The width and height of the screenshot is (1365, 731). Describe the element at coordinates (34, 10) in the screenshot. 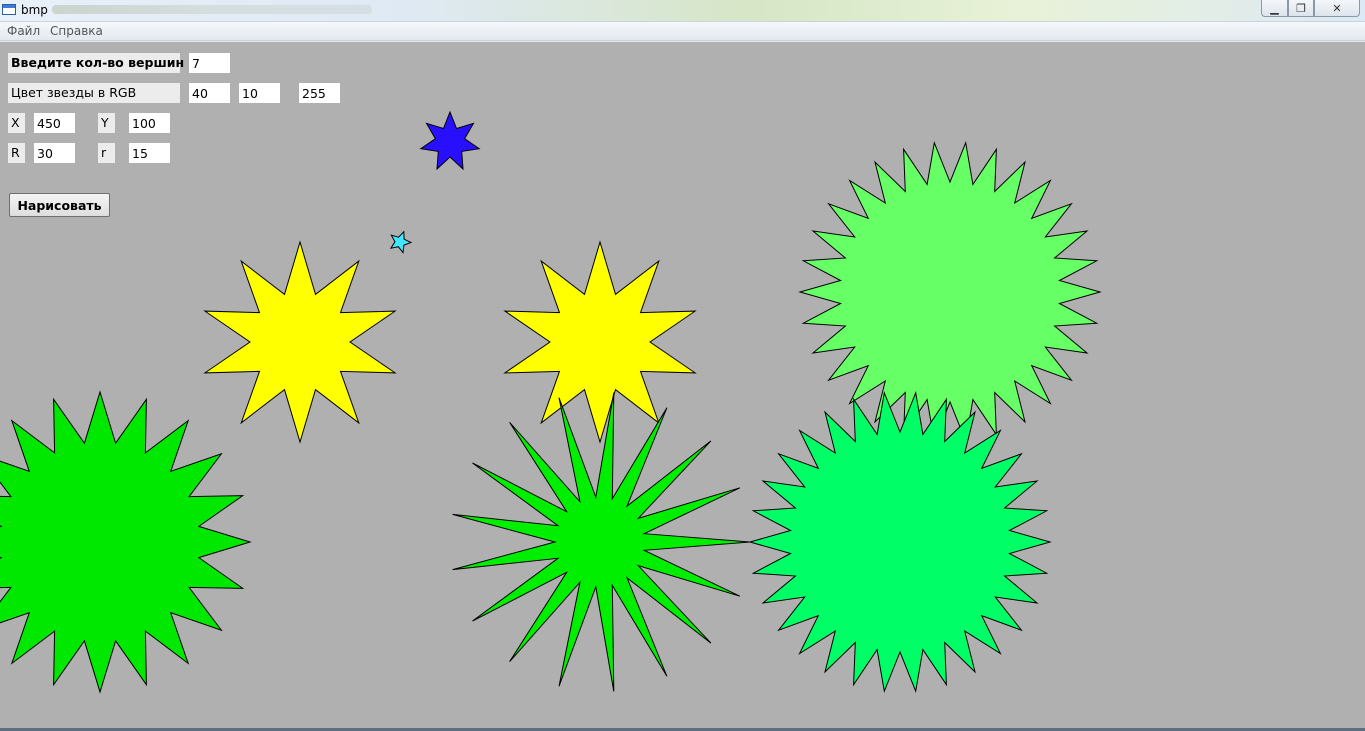

I see `window-title: bmp` at that location.